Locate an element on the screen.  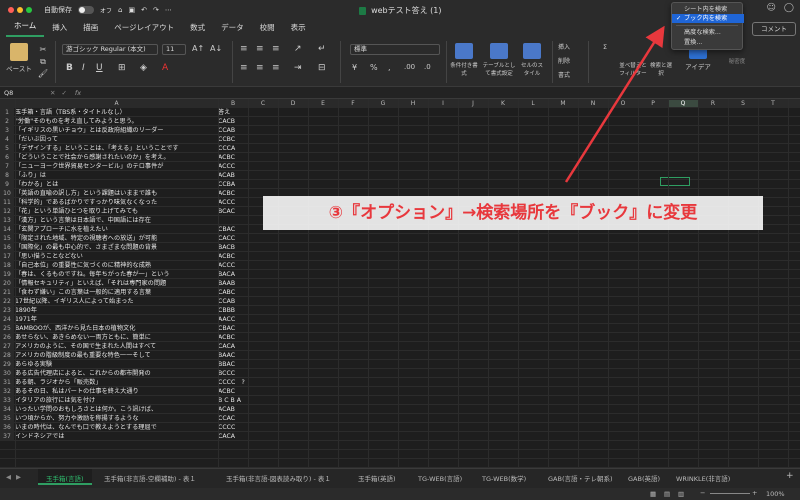
column-header-s: S is located at coordinates (743, 103).